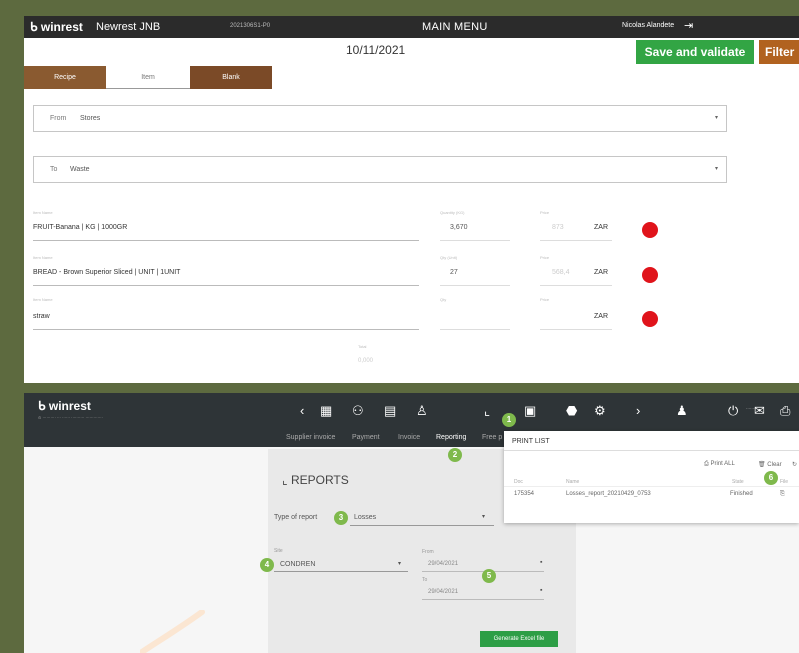 The height and width of the screenshot is (653, 799). I want to click on logout-icon: ⇥, so click(688, 25).